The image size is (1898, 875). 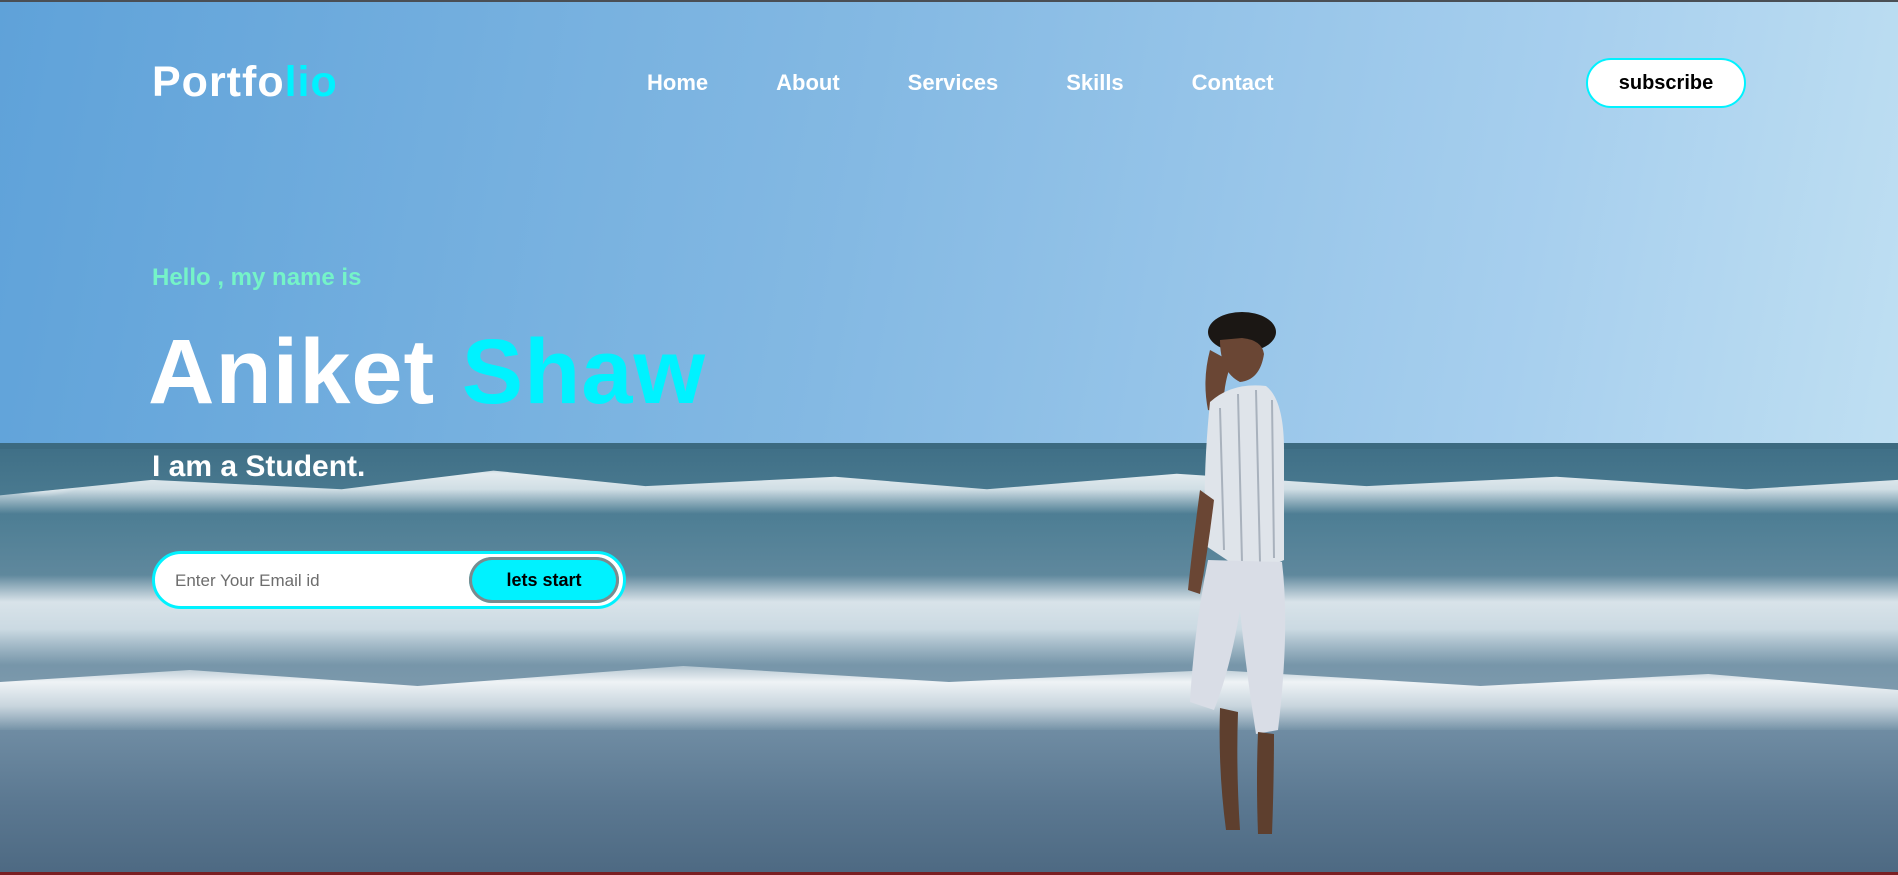 I want to click on site-logo: Portfolio, so click(x=245, y=82).